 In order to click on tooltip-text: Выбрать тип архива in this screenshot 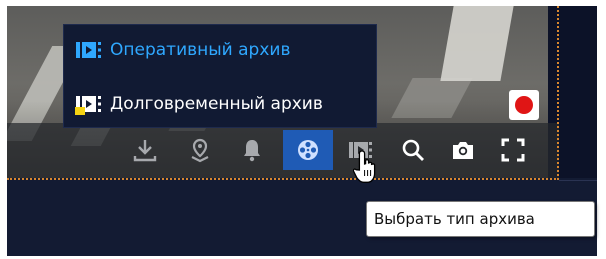, I will do `click(454, 219)`.